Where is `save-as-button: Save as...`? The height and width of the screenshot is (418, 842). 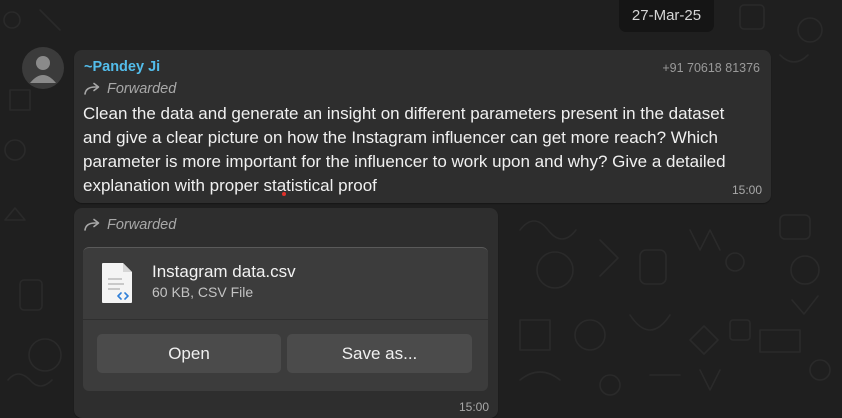 save-as-button: Save as... is located at coordinates (379, 353).